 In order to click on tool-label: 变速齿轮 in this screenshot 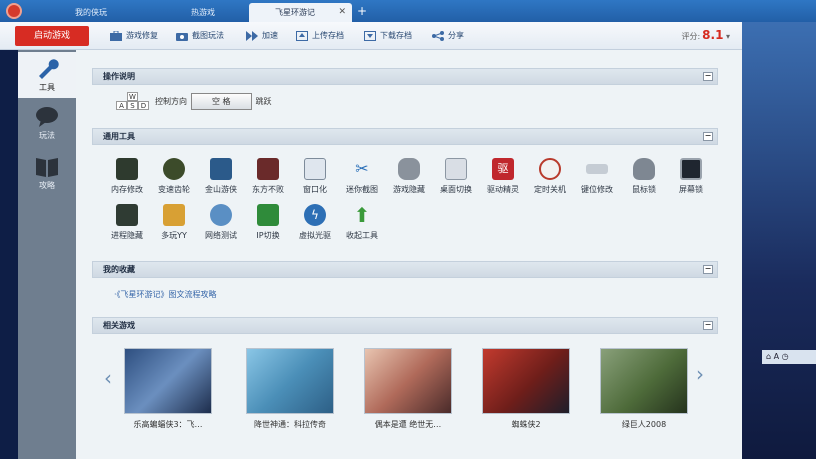, I will do `click(174, 189)`.